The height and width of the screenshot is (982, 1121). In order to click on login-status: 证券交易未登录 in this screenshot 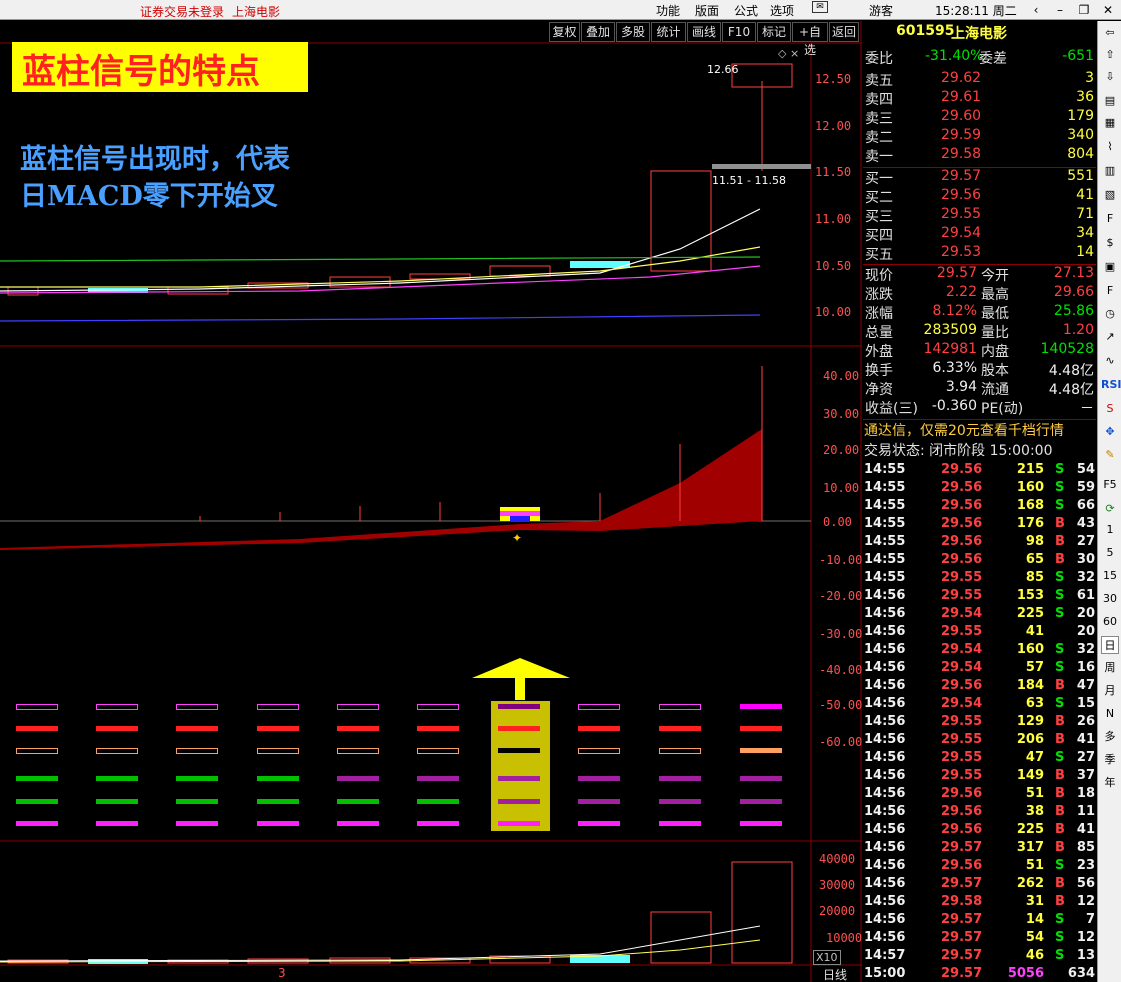, I will do `click(182, 11)`.